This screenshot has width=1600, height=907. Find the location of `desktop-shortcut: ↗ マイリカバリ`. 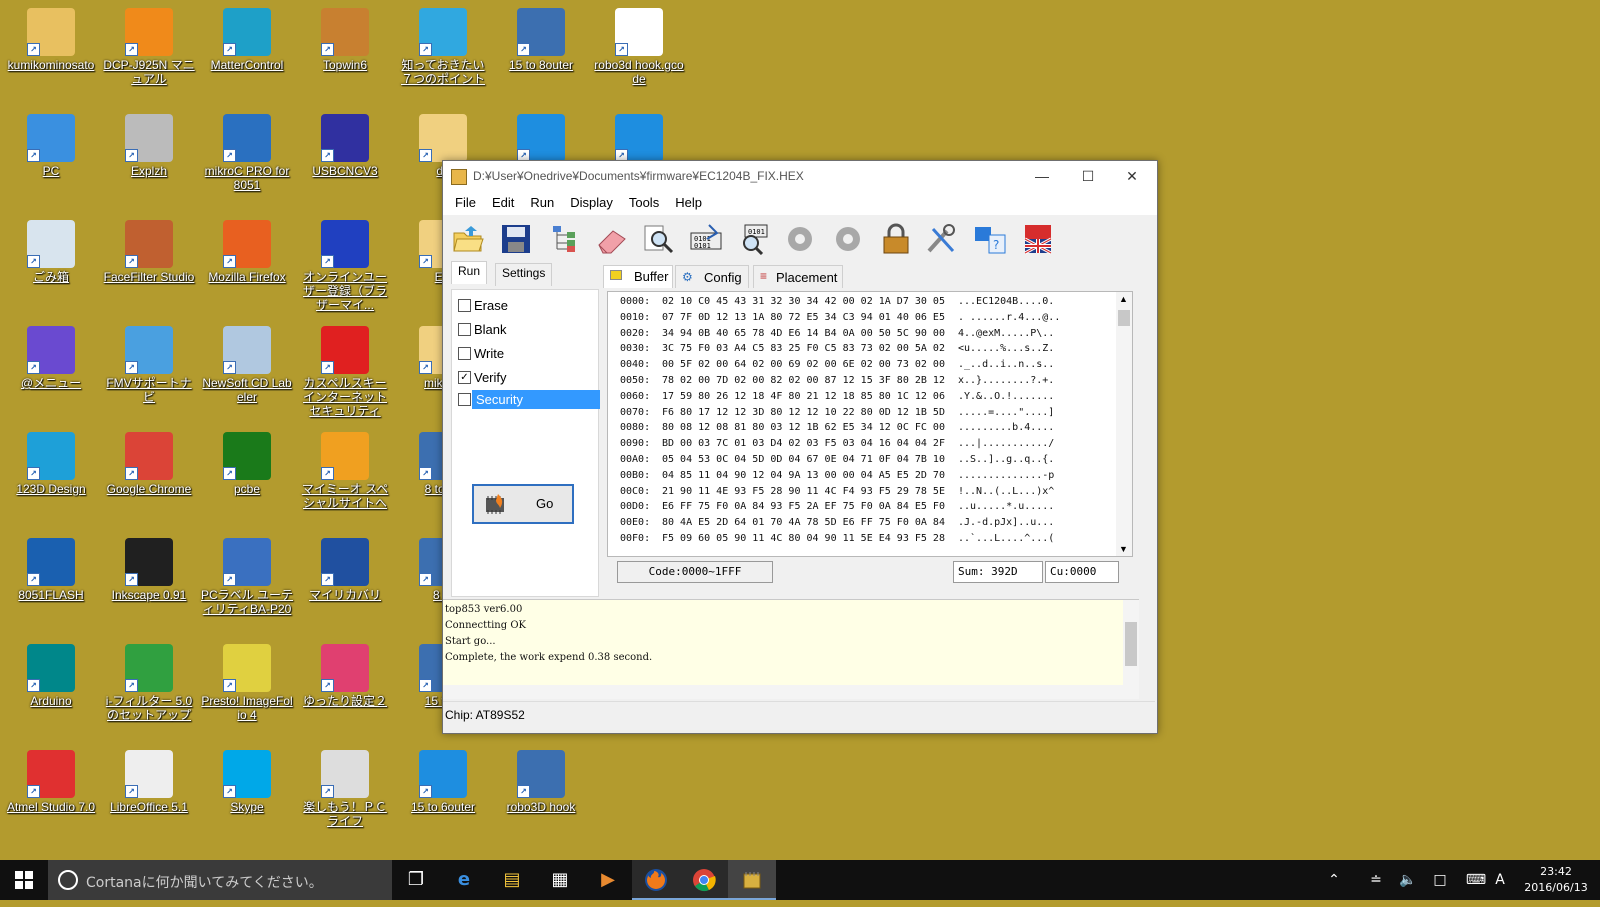

desktop-shortcut: ↗ マイリカバリ is located at coordinates (345, 567).